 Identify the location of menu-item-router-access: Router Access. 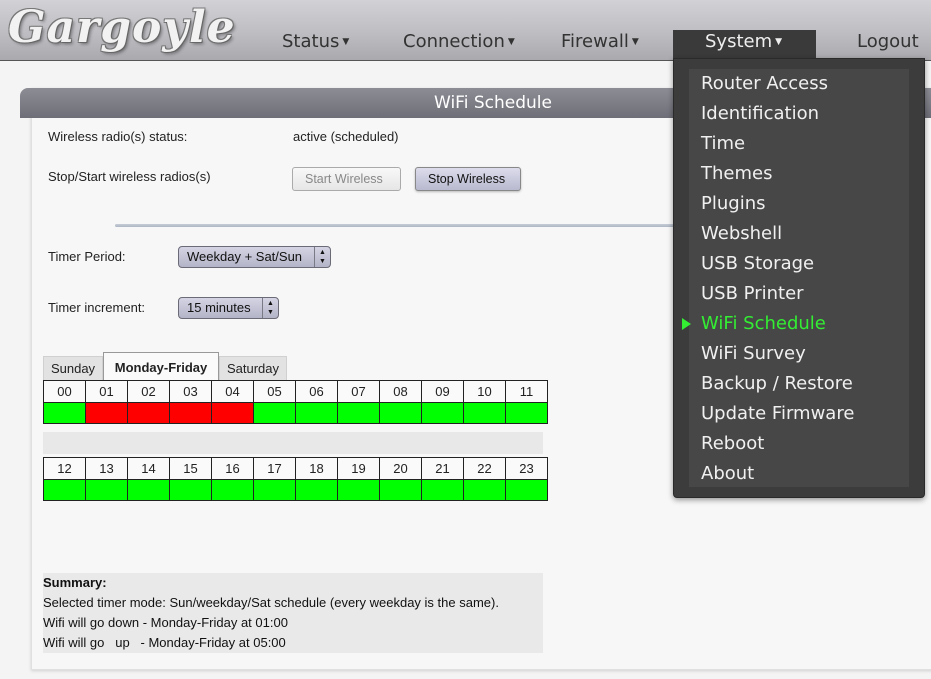
(764, 84).